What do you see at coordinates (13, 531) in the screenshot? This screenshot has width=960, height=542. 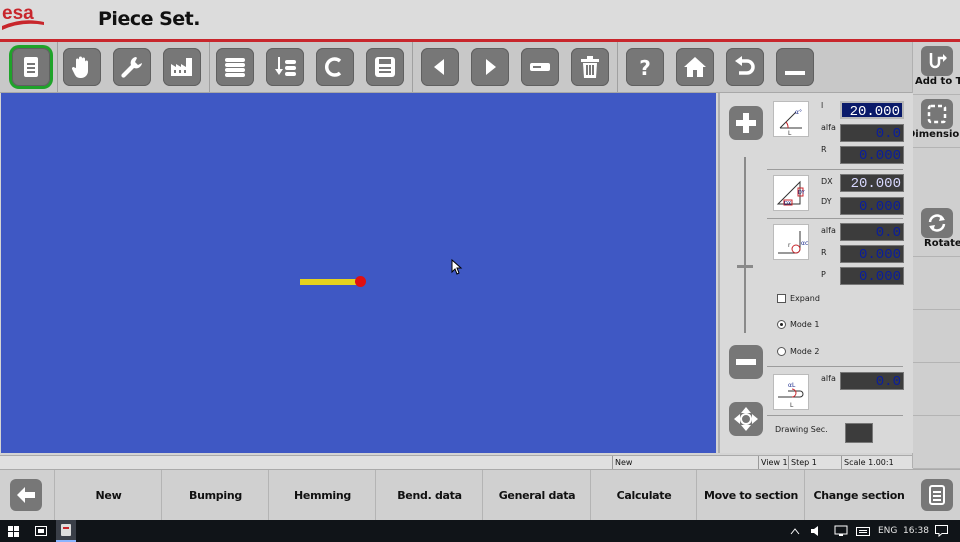 I see `windows-start-icon` at bounding box center [13, 531].